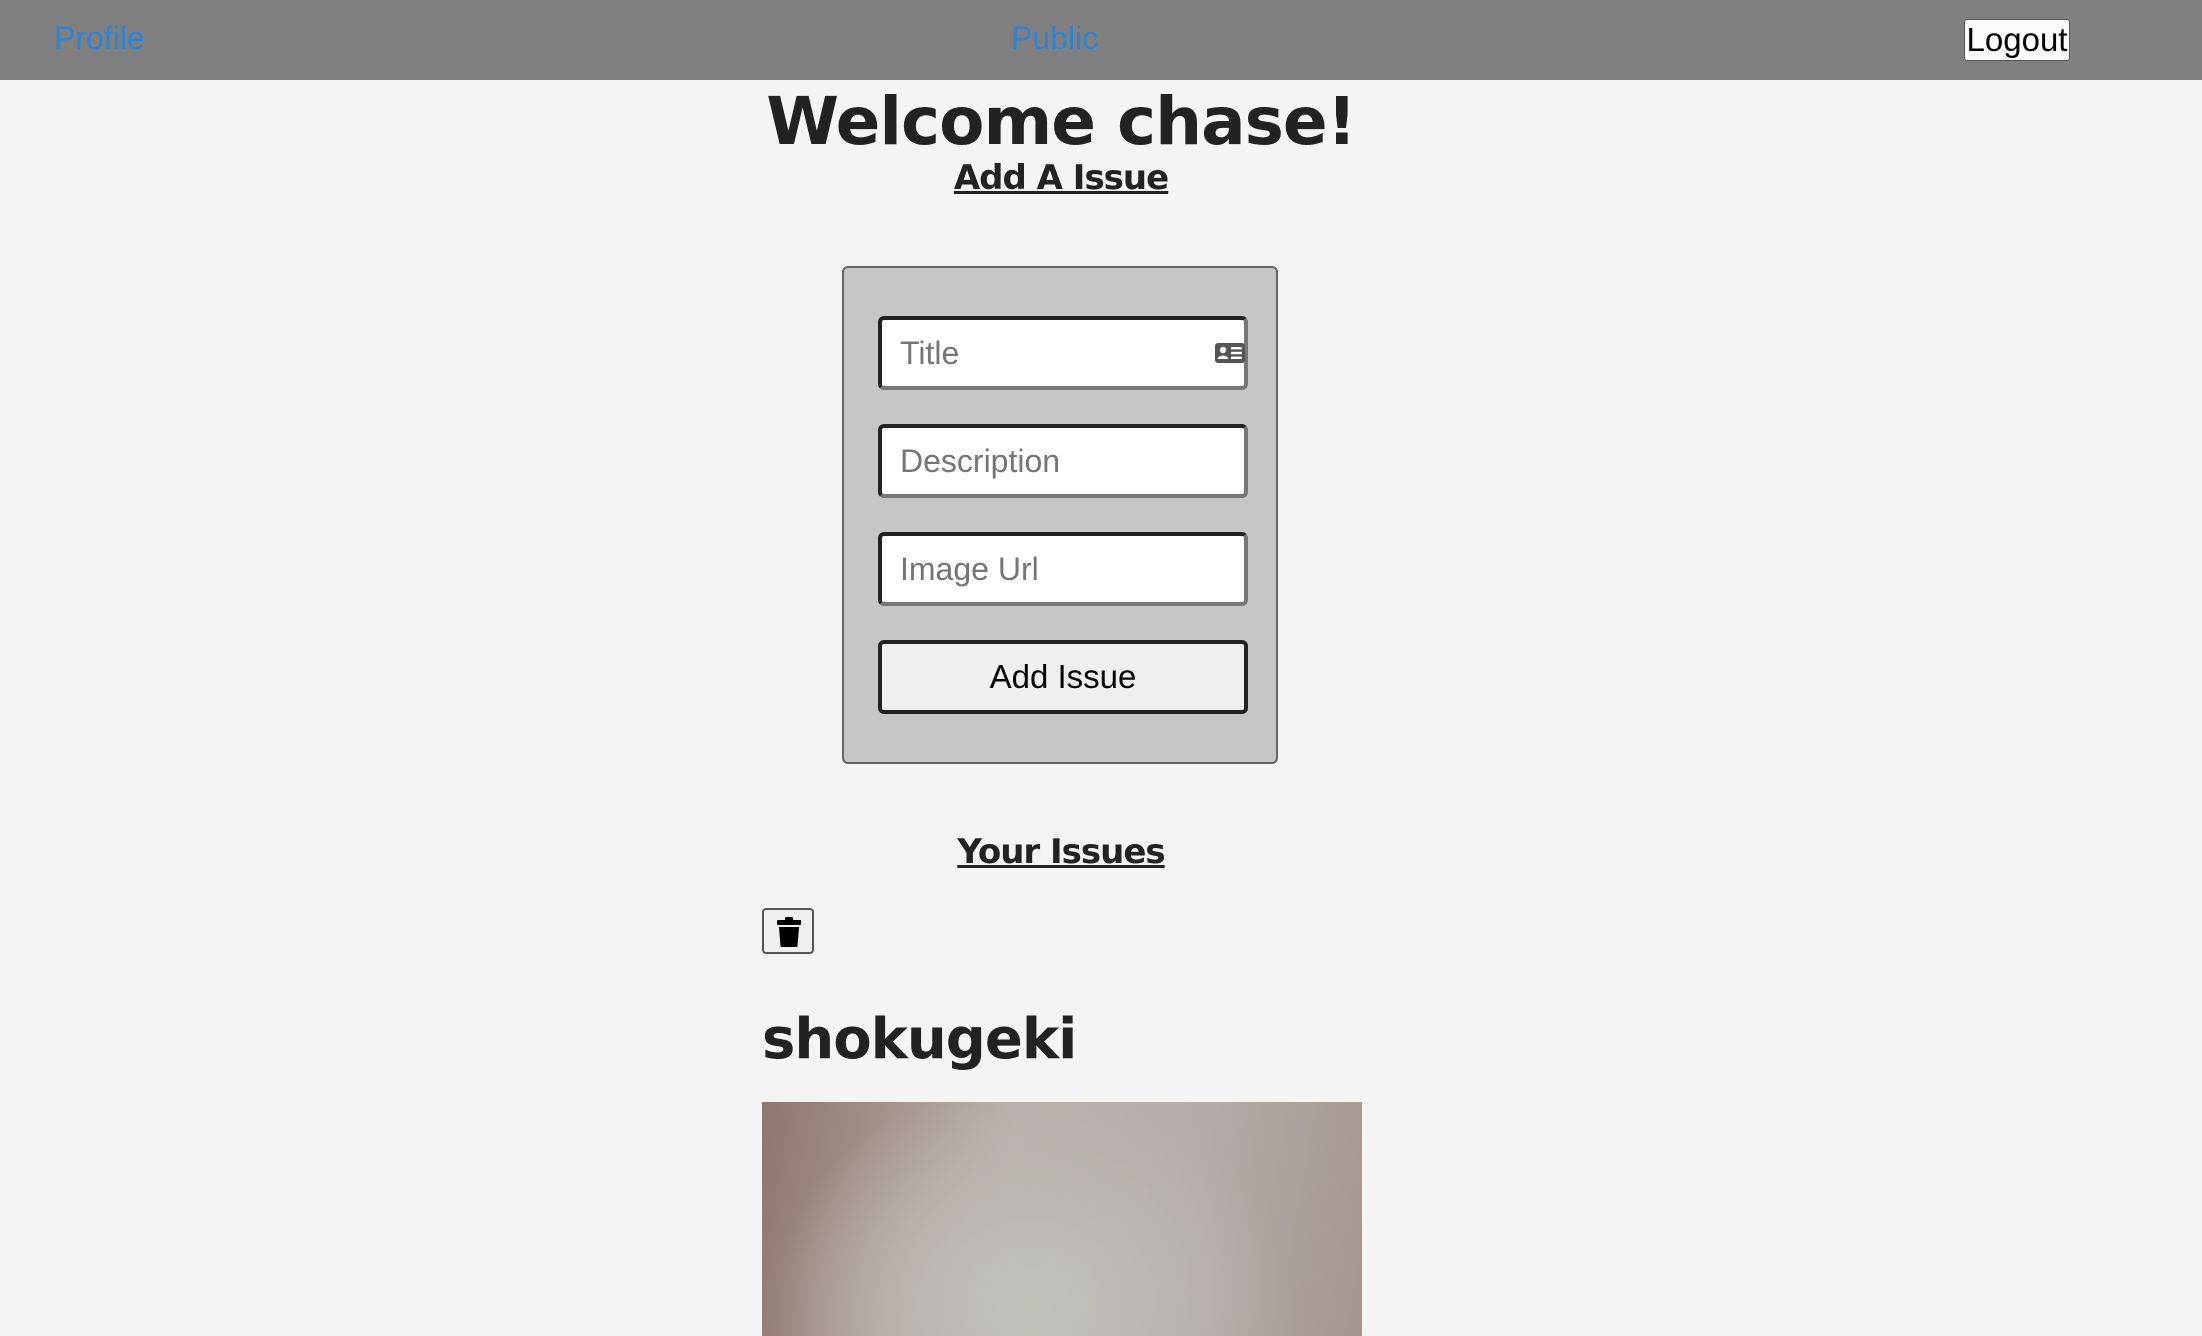 Image resolution: width=2202 pixels, height=1336 pixels. I want to click on delete-issue-button, so click(788, 931).